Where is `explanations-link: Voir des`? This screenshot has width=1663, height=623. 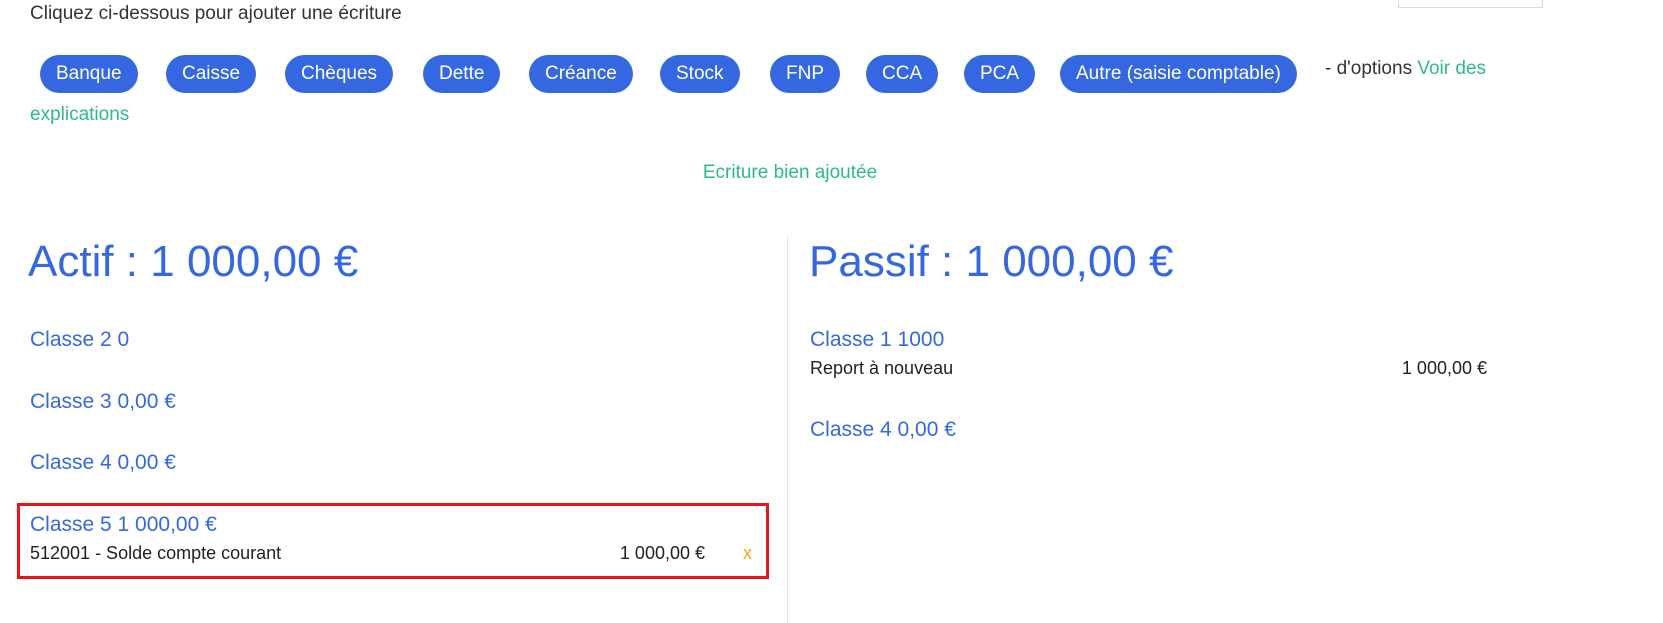
explanations-link: Voir des is located at coordinates (1451, 68).